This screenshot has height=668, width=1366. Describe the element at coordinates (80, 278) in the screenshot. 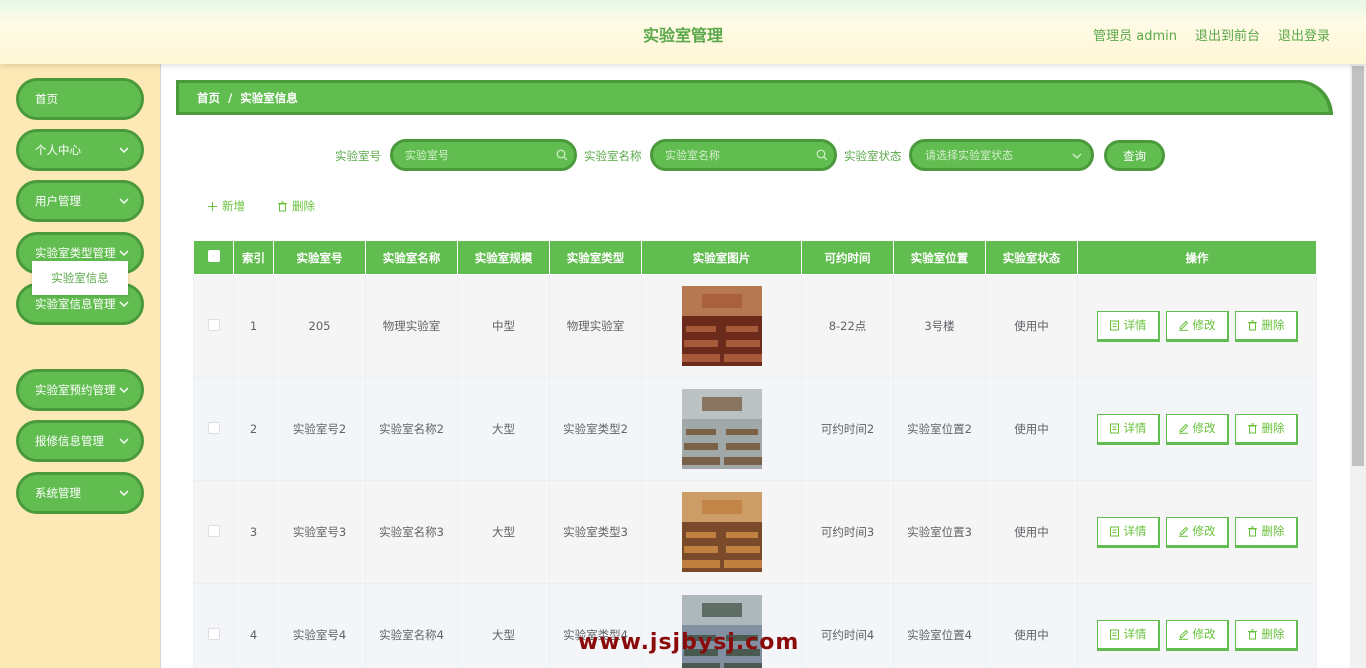

I see `submenu-item-lab-info: 实验室信息` at that location.